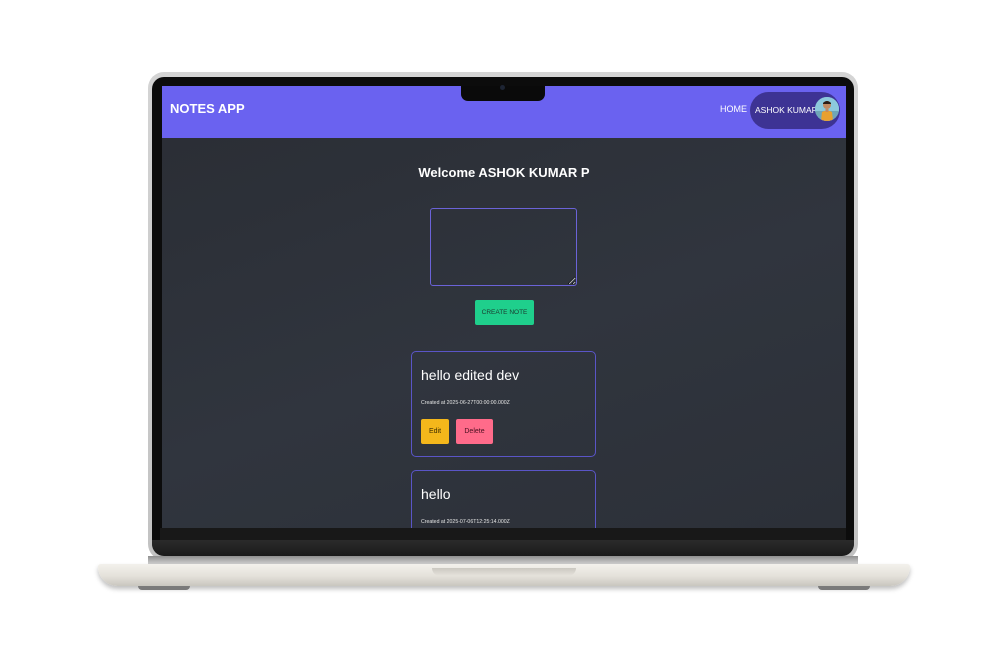 This screenshot has height=666, width=1000. What do you see at coordinates (504, 172) in the screenshot?
I see `welcome-heading: Welcome ASHOK KUMAR P` at bounding box center [504, 172].